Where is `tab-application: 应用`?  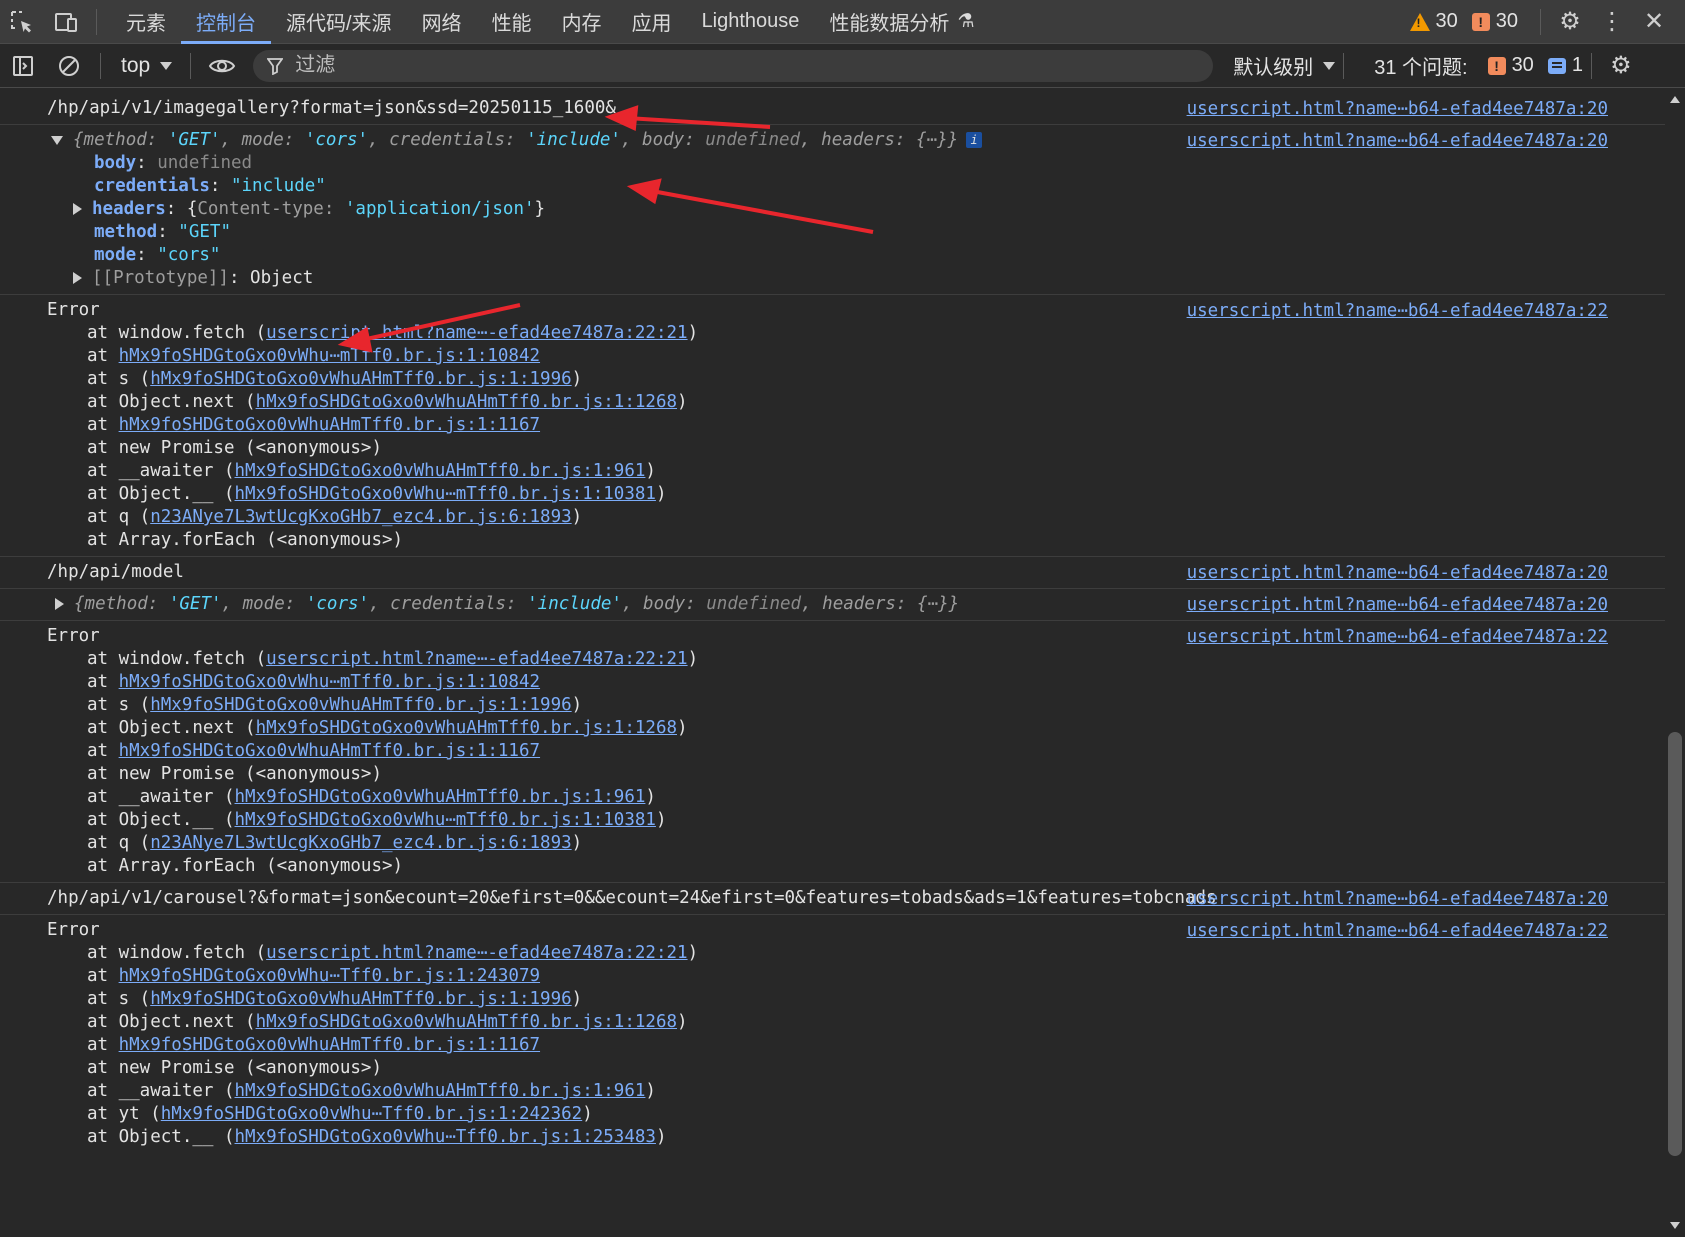 tab-application: 应用 is located at coordinates (652, 22).